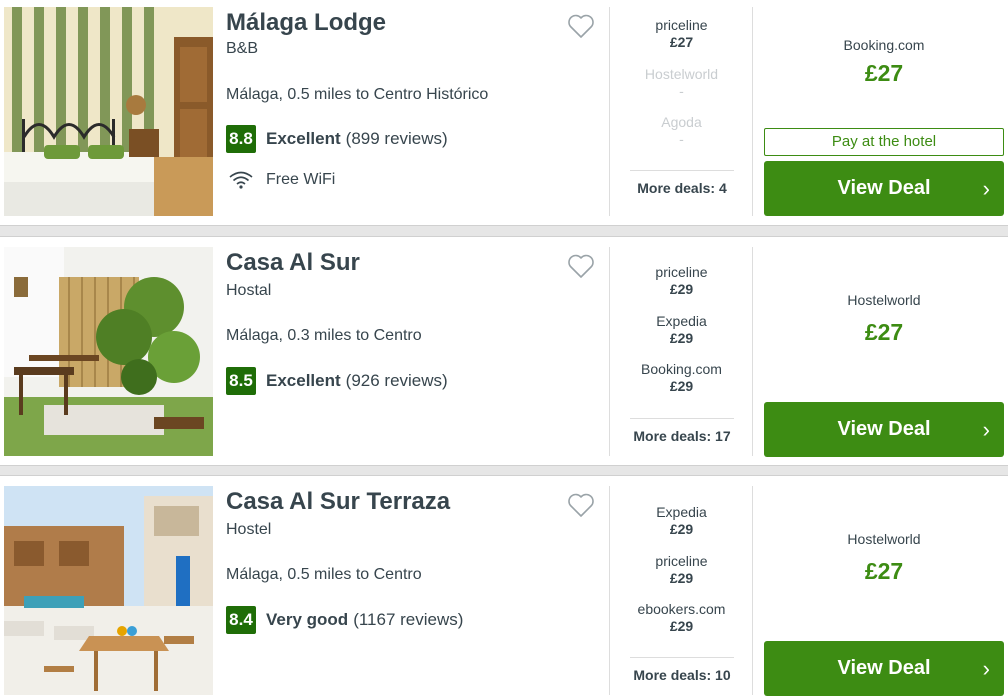 The width and height of the screenshot is (1008, 697). I want to click on deal-ebookers: ebookers.com £29, so click(681, 617).